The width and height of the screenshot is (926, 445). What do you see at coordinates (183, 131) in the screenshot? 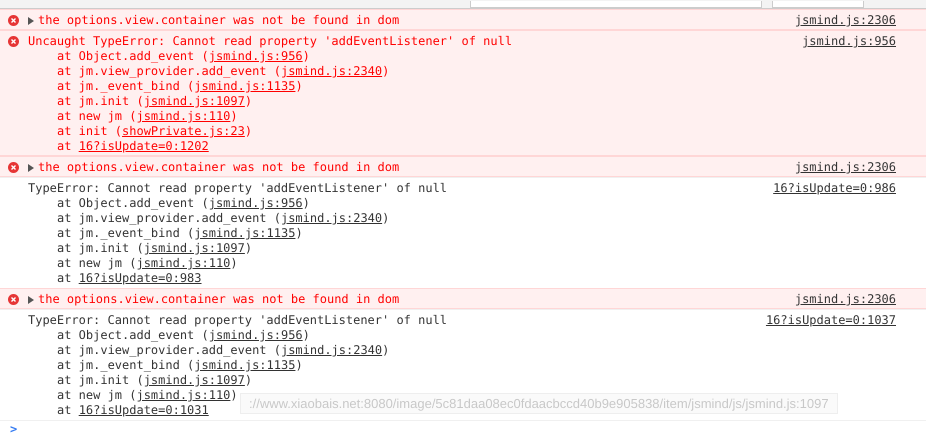
I see `file-link: showPrivate.js:23` at bounding box center [183, 131].